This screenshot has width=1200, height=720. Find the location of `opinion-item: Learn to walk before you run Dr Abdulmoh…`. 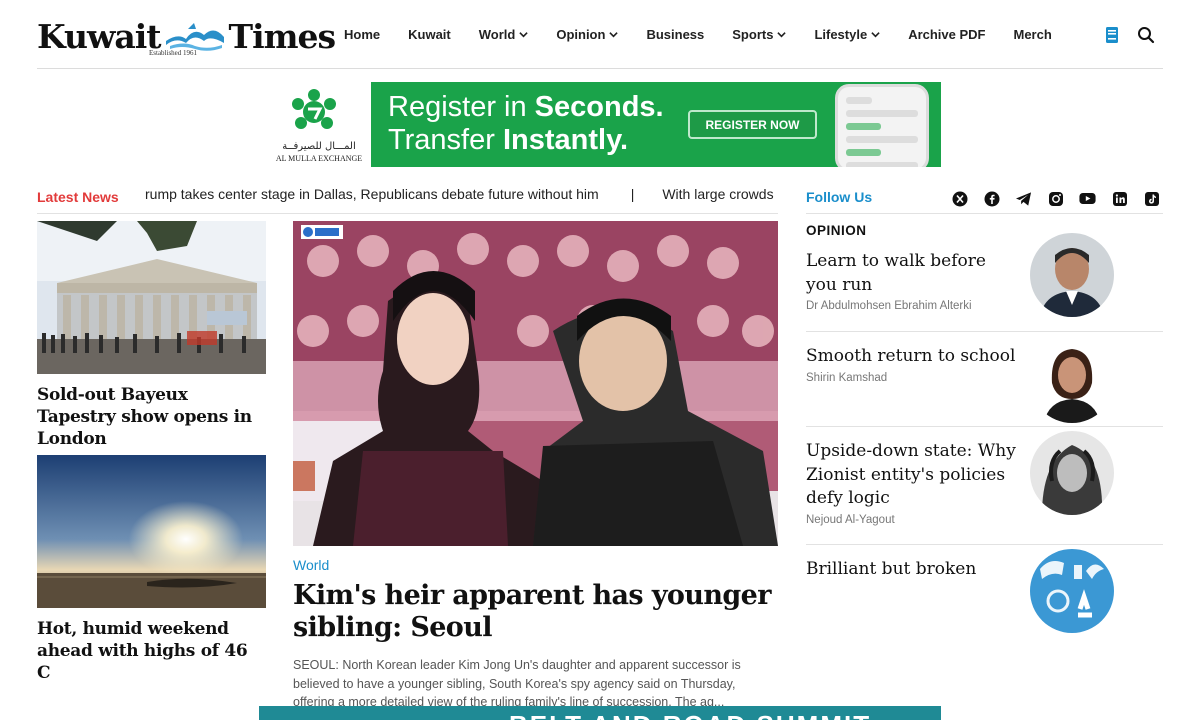

opinion-item: Learn to walk before you run Dr Abdulmoh… is located at coordinates (984, 275).